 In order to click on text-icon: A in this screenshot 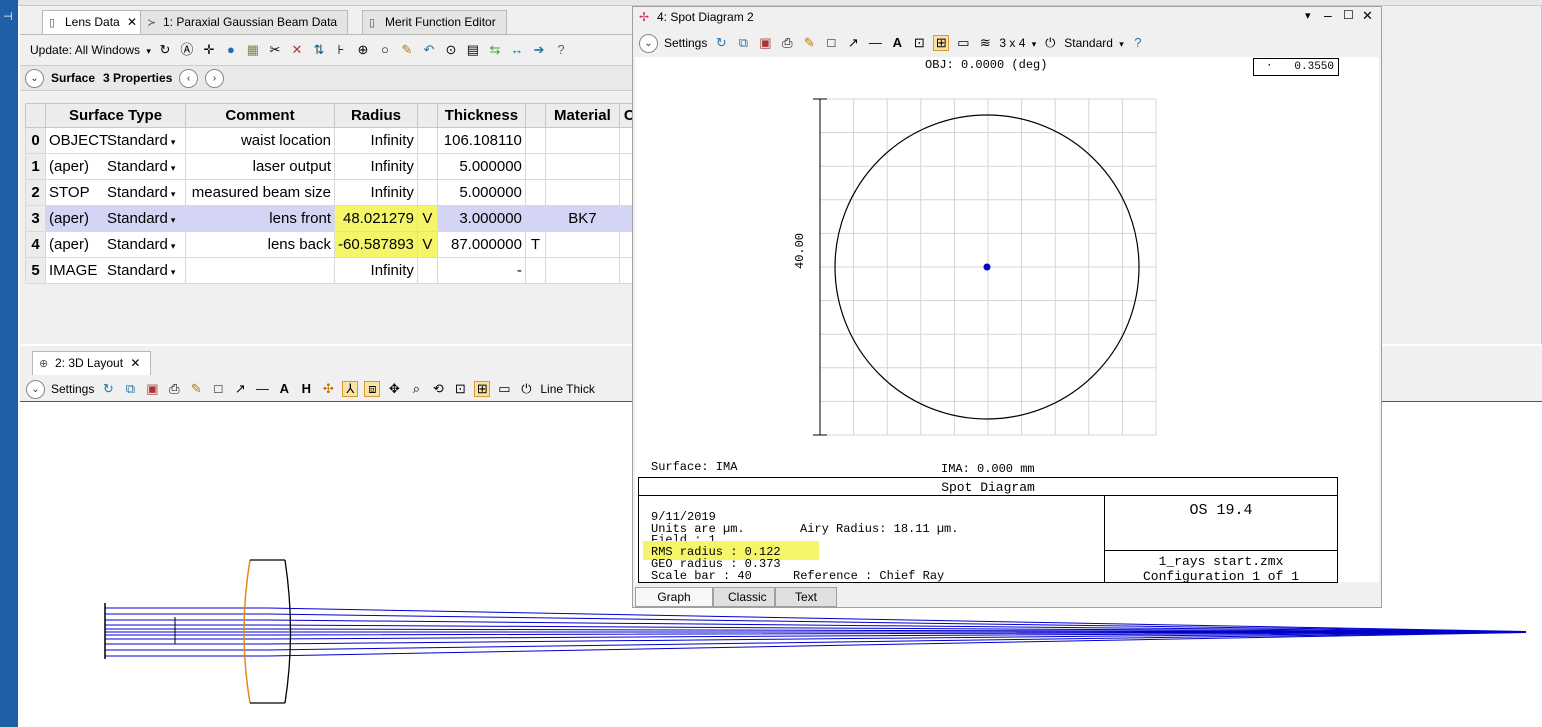, I will do `click(284, 389)`.